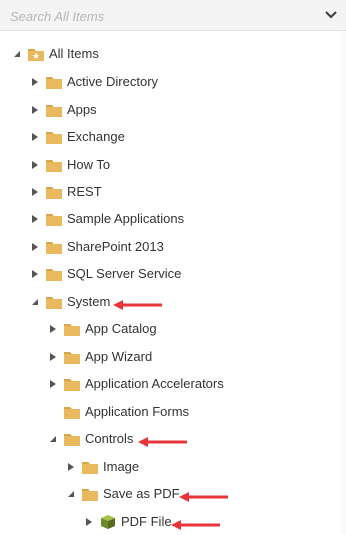 This screenshot has height=535, width=346. Describe the element at coordinates (121, 328) in the screenshot. I see `tree-item-label: App Catalog` at that location.